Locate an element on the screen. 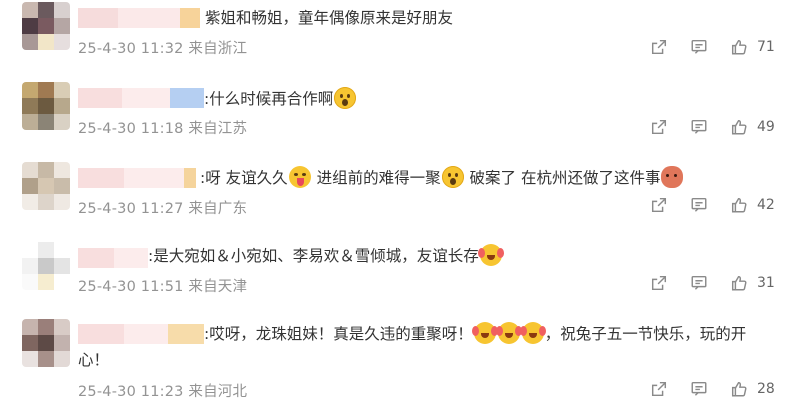 Image resolution: width=791 pixels, height=407 pixels. comment-text: :哎呀，龙珠姐妹！真是久违的重聚呀！ ，祝兔子五一节快乐，玩的开心！ is located at coordinates (424, 347).